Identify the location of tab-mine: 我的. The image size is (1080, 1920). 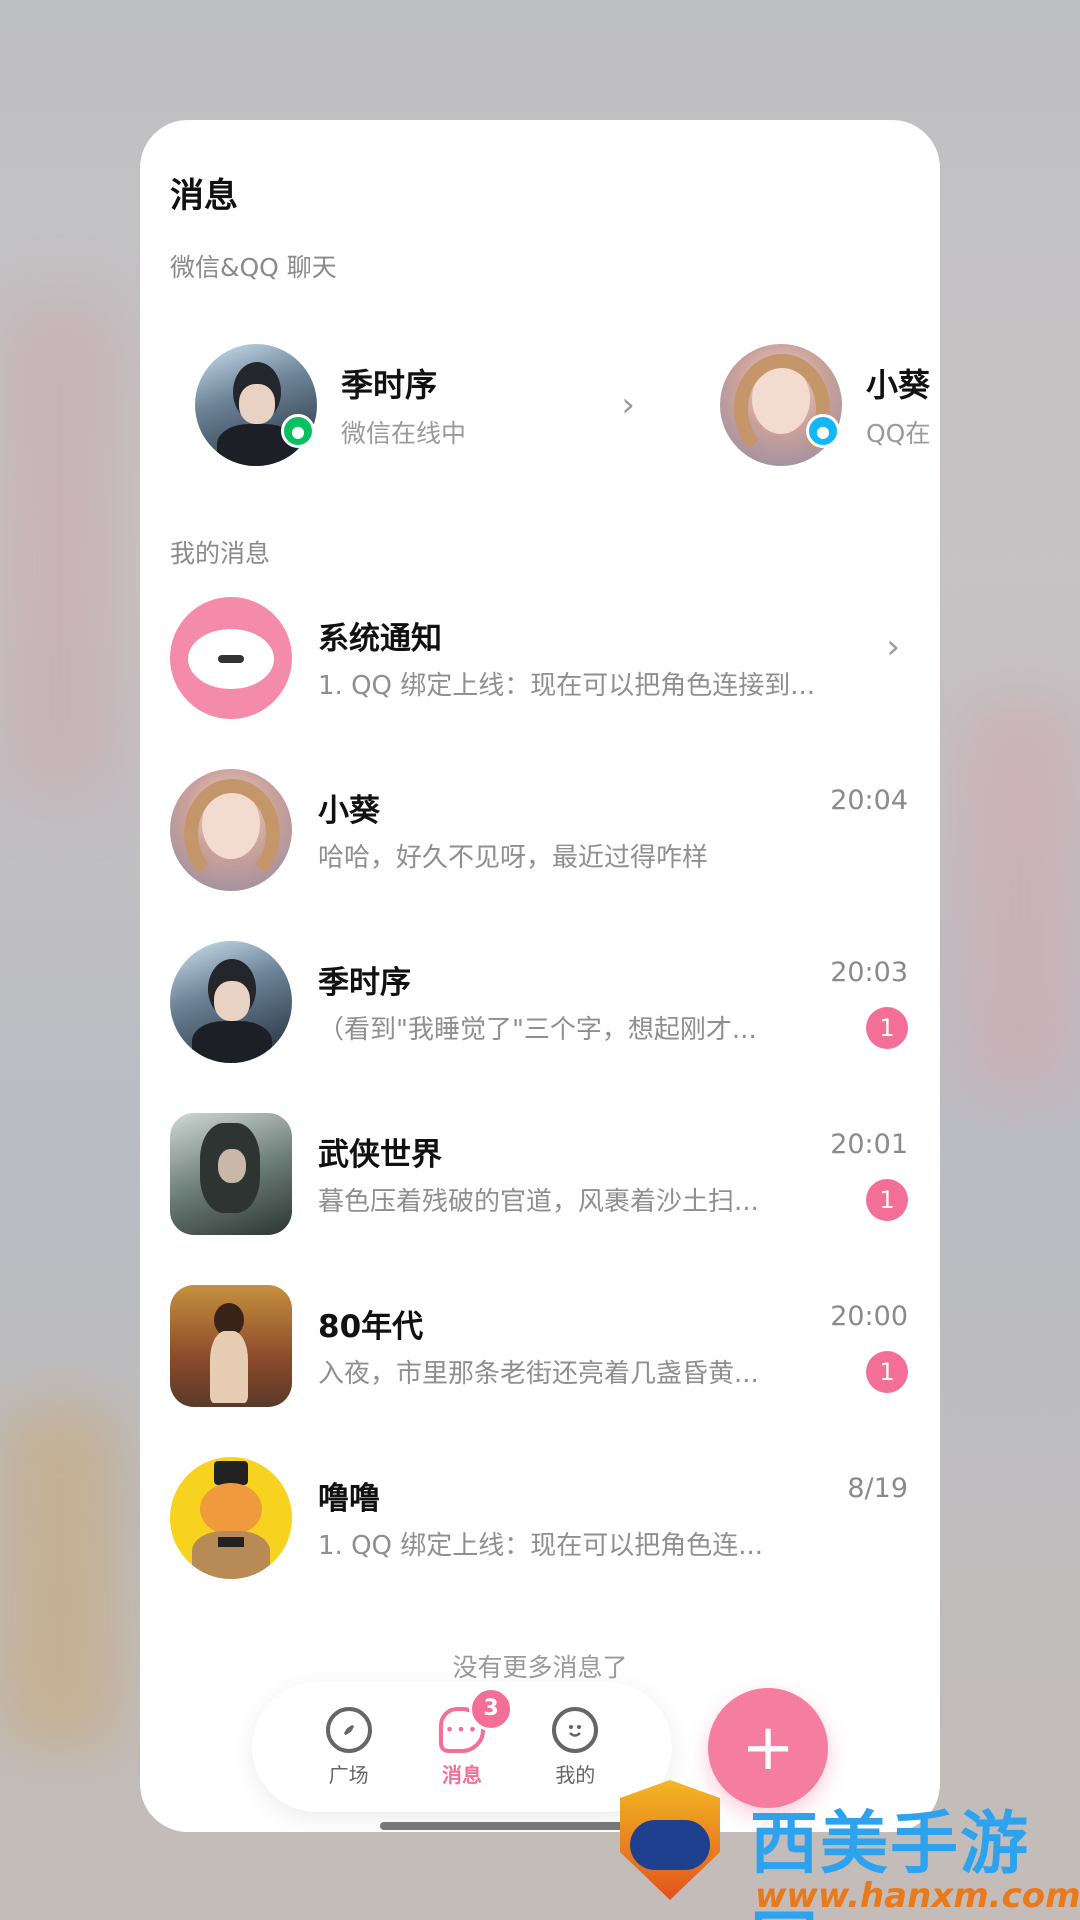
(575, 1747).